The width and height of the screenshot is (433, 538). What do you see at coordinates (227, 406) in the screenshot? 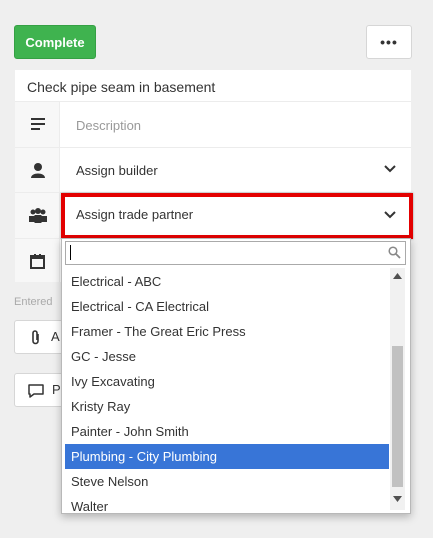
I see `dropdown-option: Kristy Ray` at bounding box center [227, 406].